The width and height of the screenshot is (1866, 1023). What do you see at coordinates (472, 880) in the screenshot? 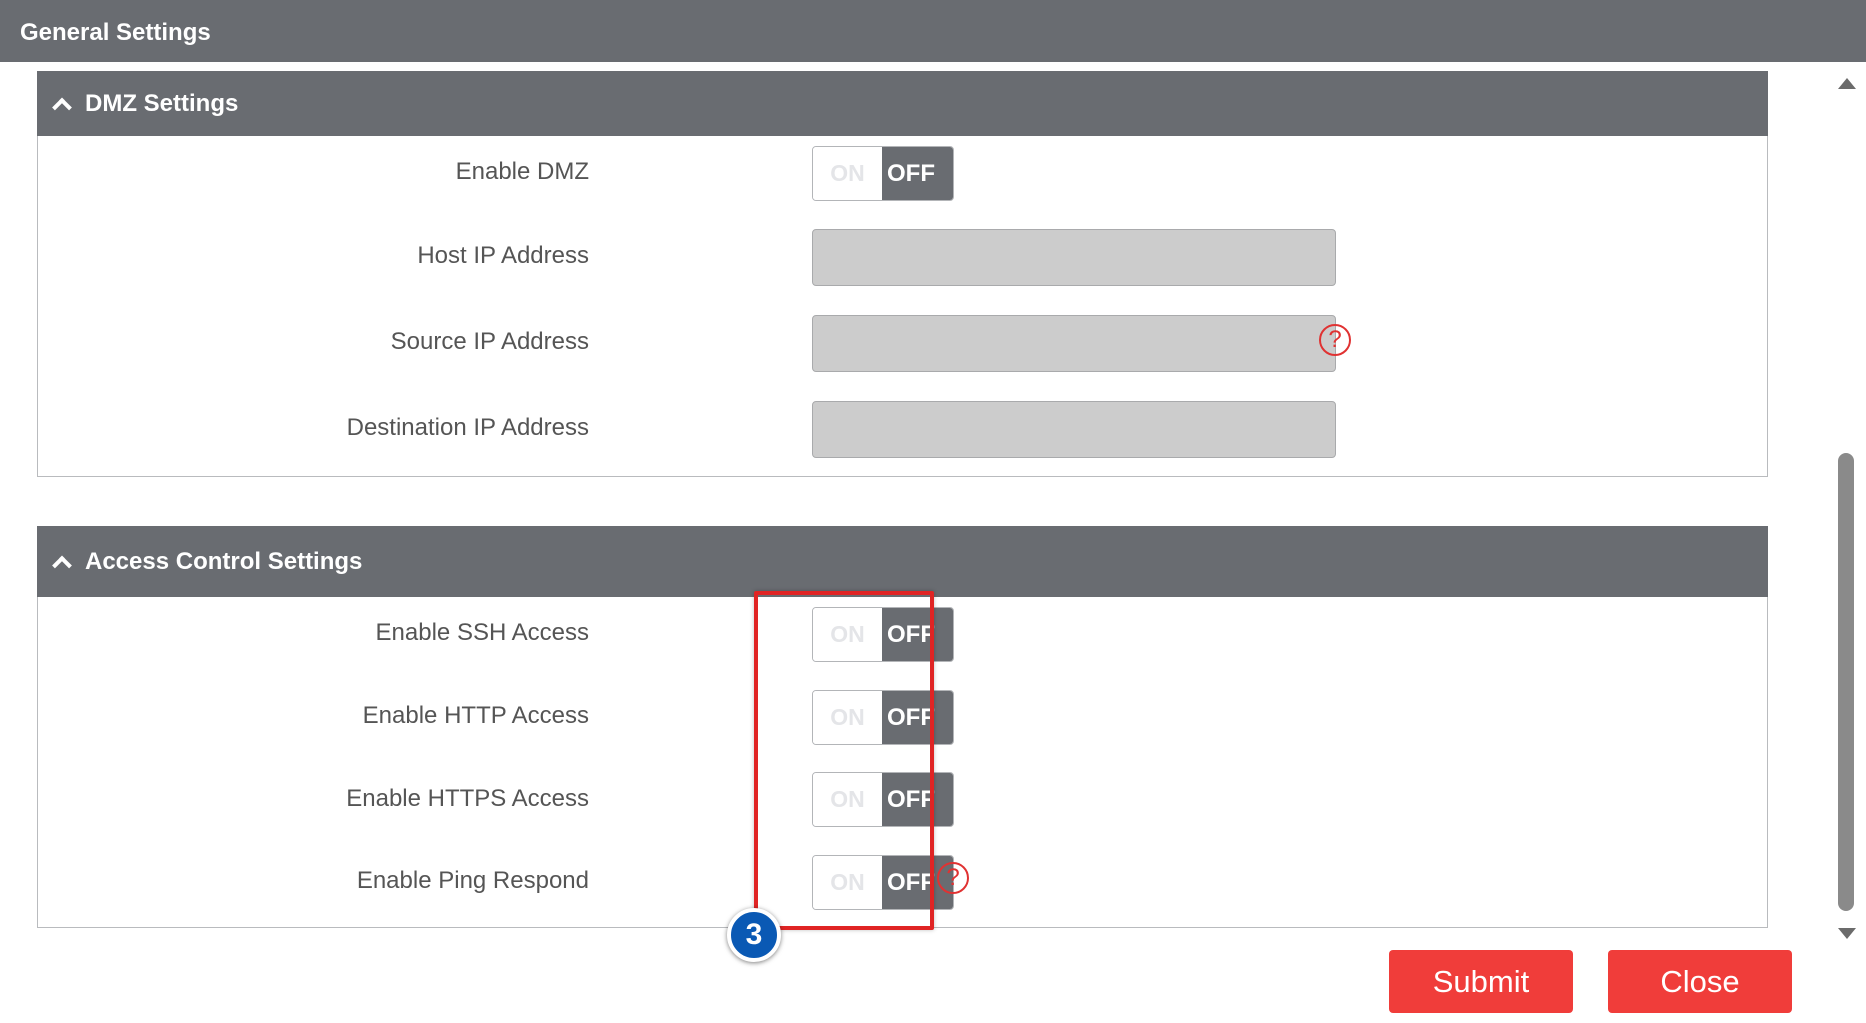
I see `ping-respond-label: Enable Ping Respond` at bounding box center [472, 880].